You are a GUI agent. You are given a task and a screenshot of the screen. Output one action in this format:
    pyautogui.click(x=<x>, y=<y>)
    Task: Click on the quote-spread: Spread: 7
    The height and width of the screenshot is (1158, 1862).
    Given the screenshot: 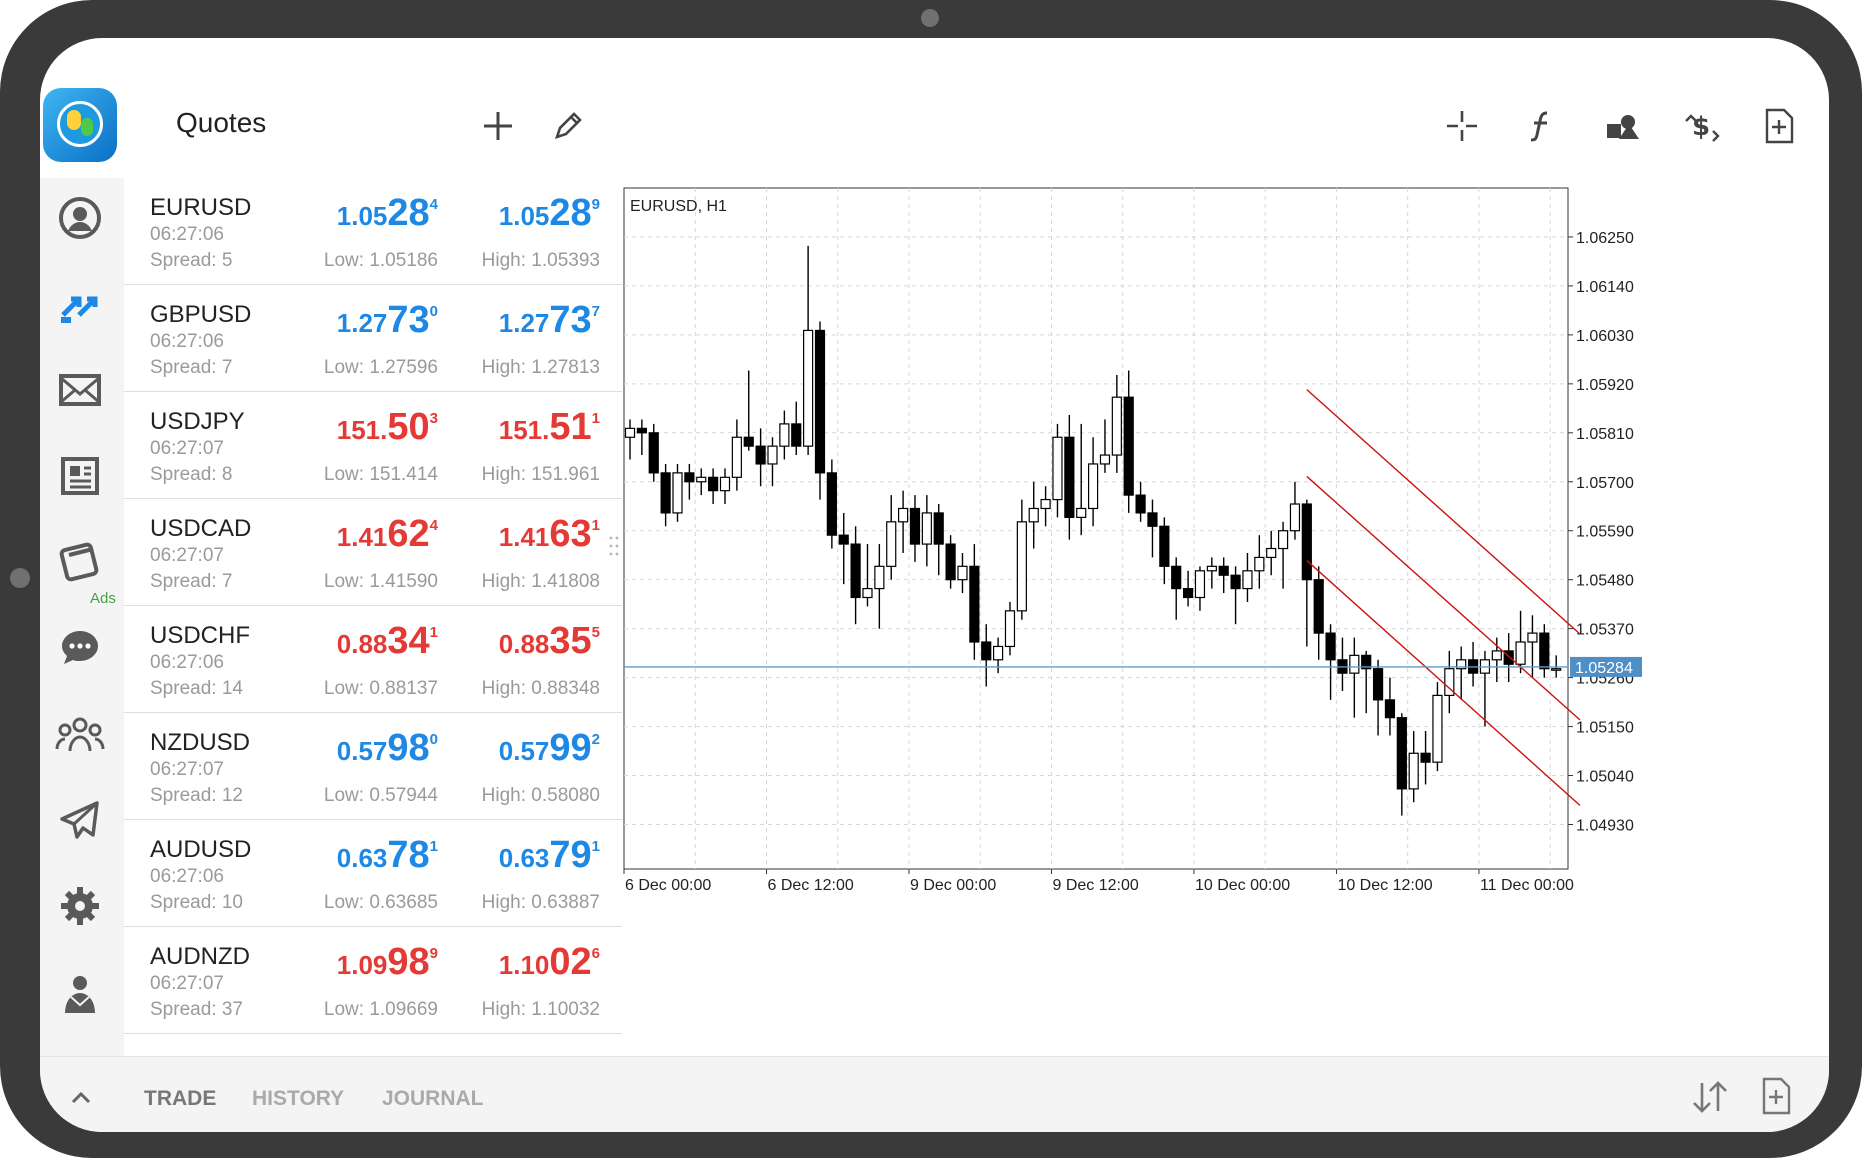 What is the action you would take?
    pyautogui.click(x=191, y=581)
    